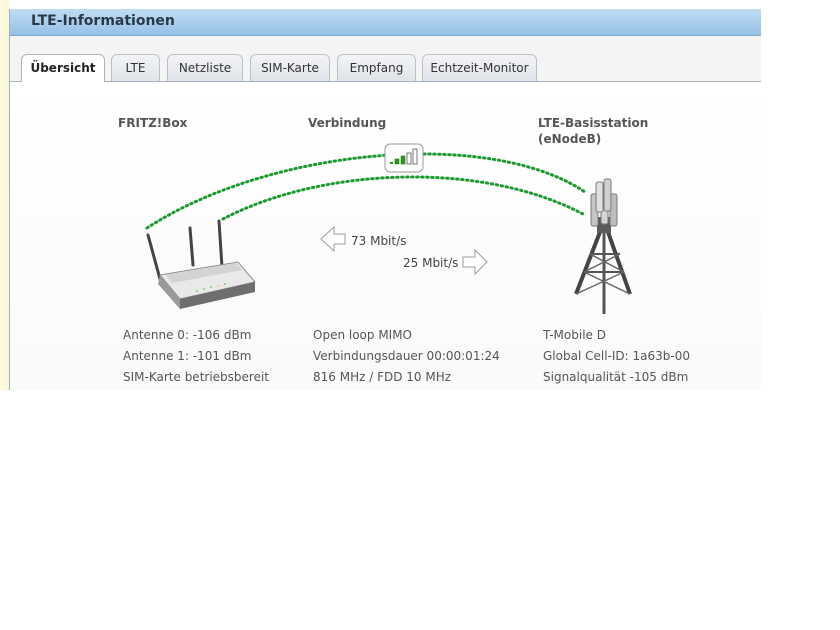  I want to click on provider-name: T-Mobile D, so click(574, 335).